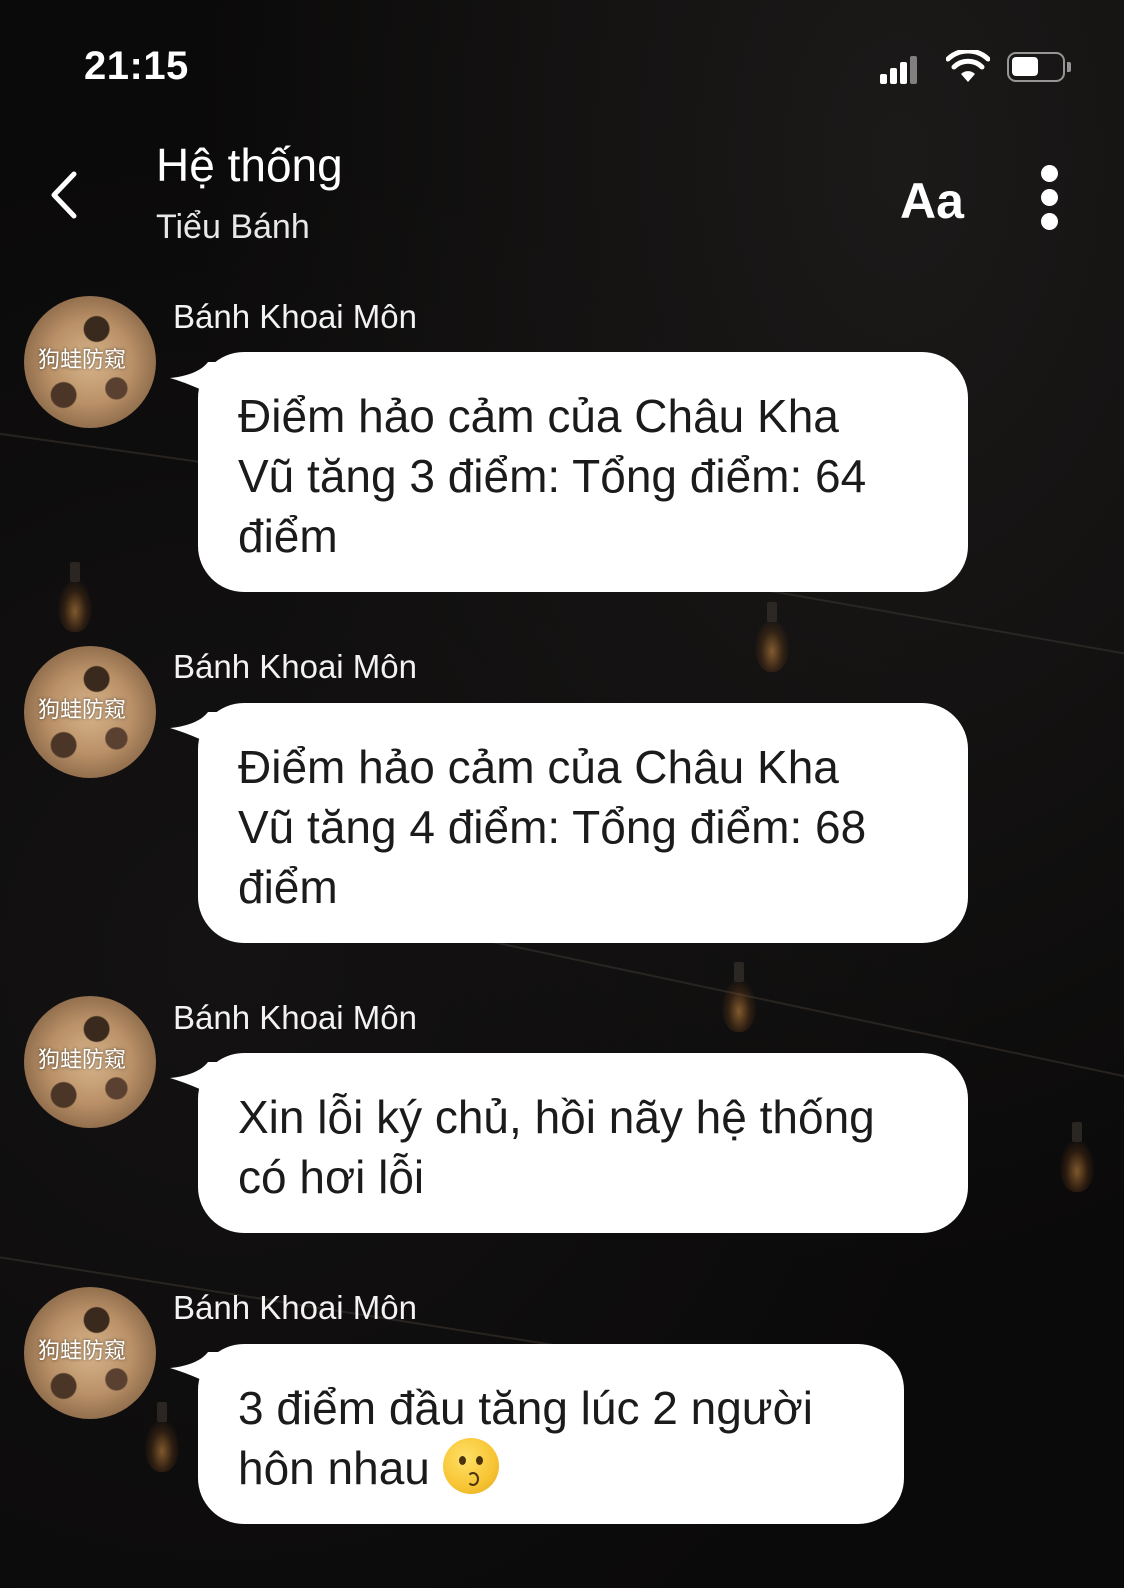  I want to click on chat-title: Hệ thống, so click(249, 165).